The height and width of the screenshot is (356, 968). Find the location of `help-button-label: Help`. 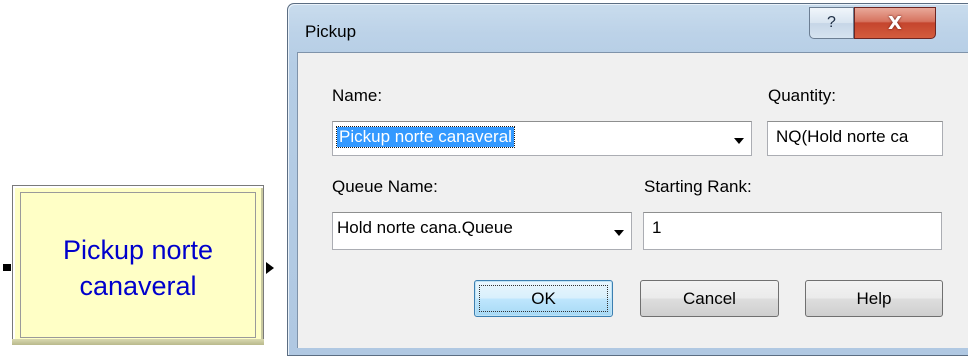

help-button-label: Help is located at coordinates (874, 298).